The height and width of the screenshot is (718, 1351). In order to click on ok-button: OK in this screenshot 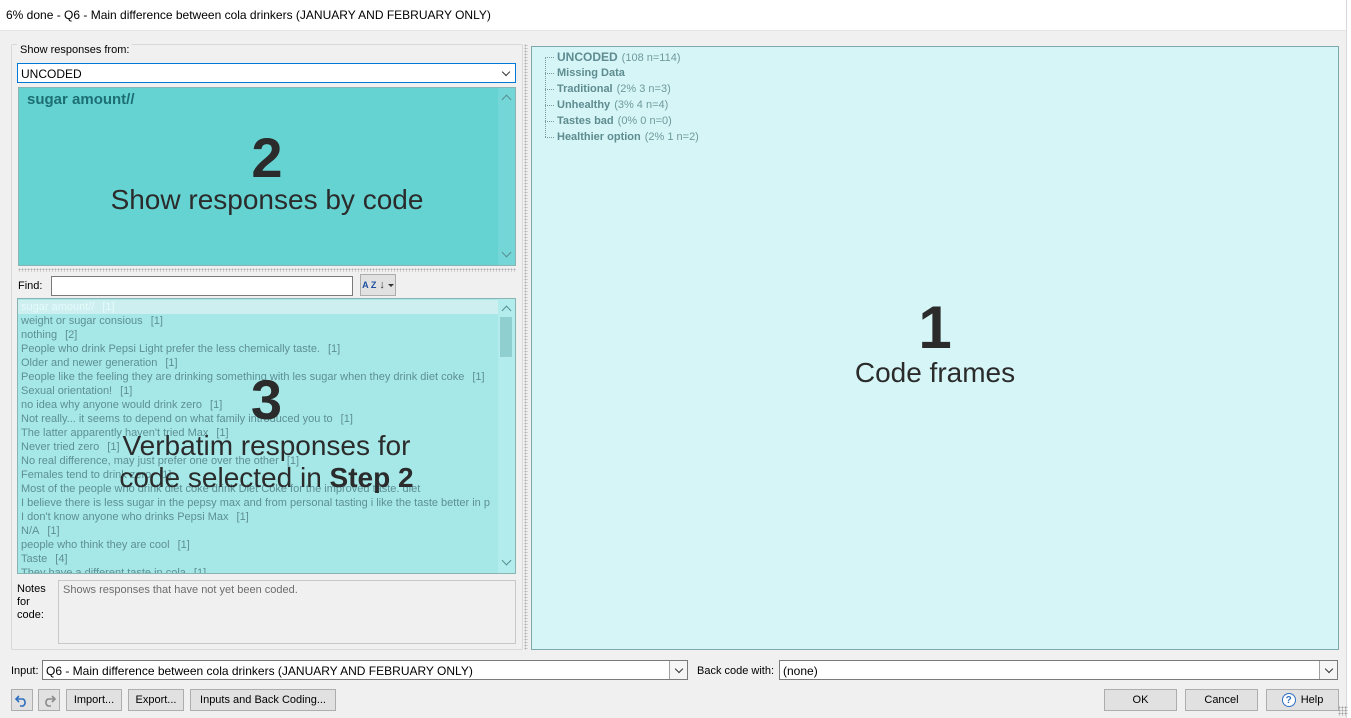, I will do `click(1140, 700)`.